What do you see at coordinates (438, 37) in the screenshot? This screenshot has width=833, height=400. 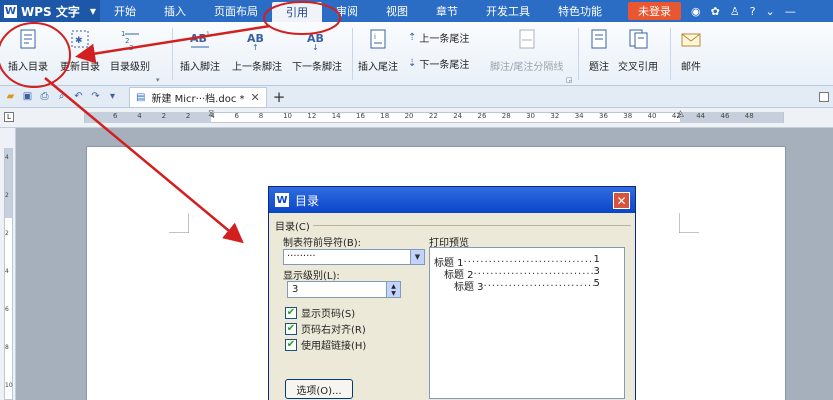 I see `prev-endnote-button: ⇡ 上一条尾注` at bounding box center [438, 37].